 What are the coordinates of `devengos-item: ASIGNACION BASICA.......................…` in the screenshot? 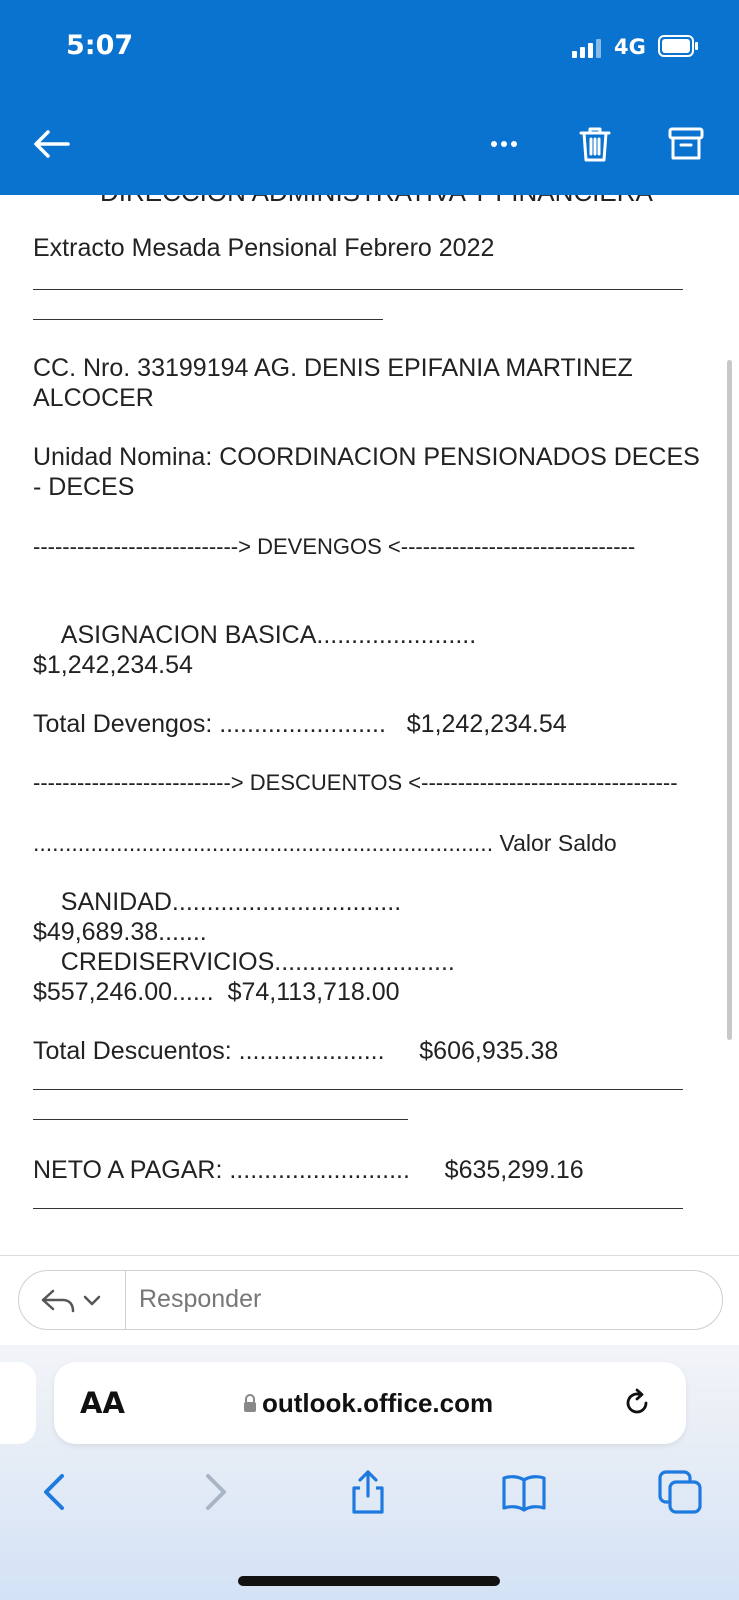 It's located at (255, 650).